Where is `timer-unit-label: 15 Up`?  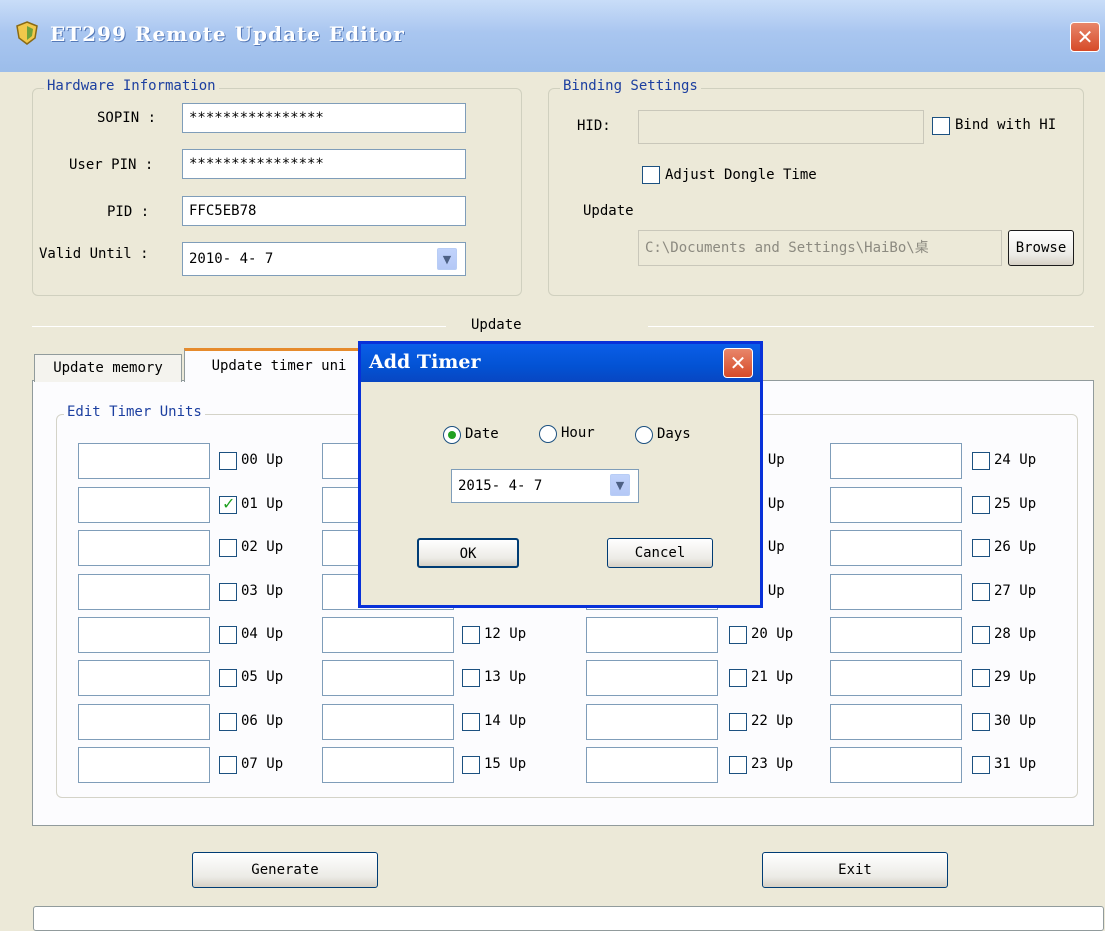 timer-unit-label: 15 Up is located at coordinates (505, 764).